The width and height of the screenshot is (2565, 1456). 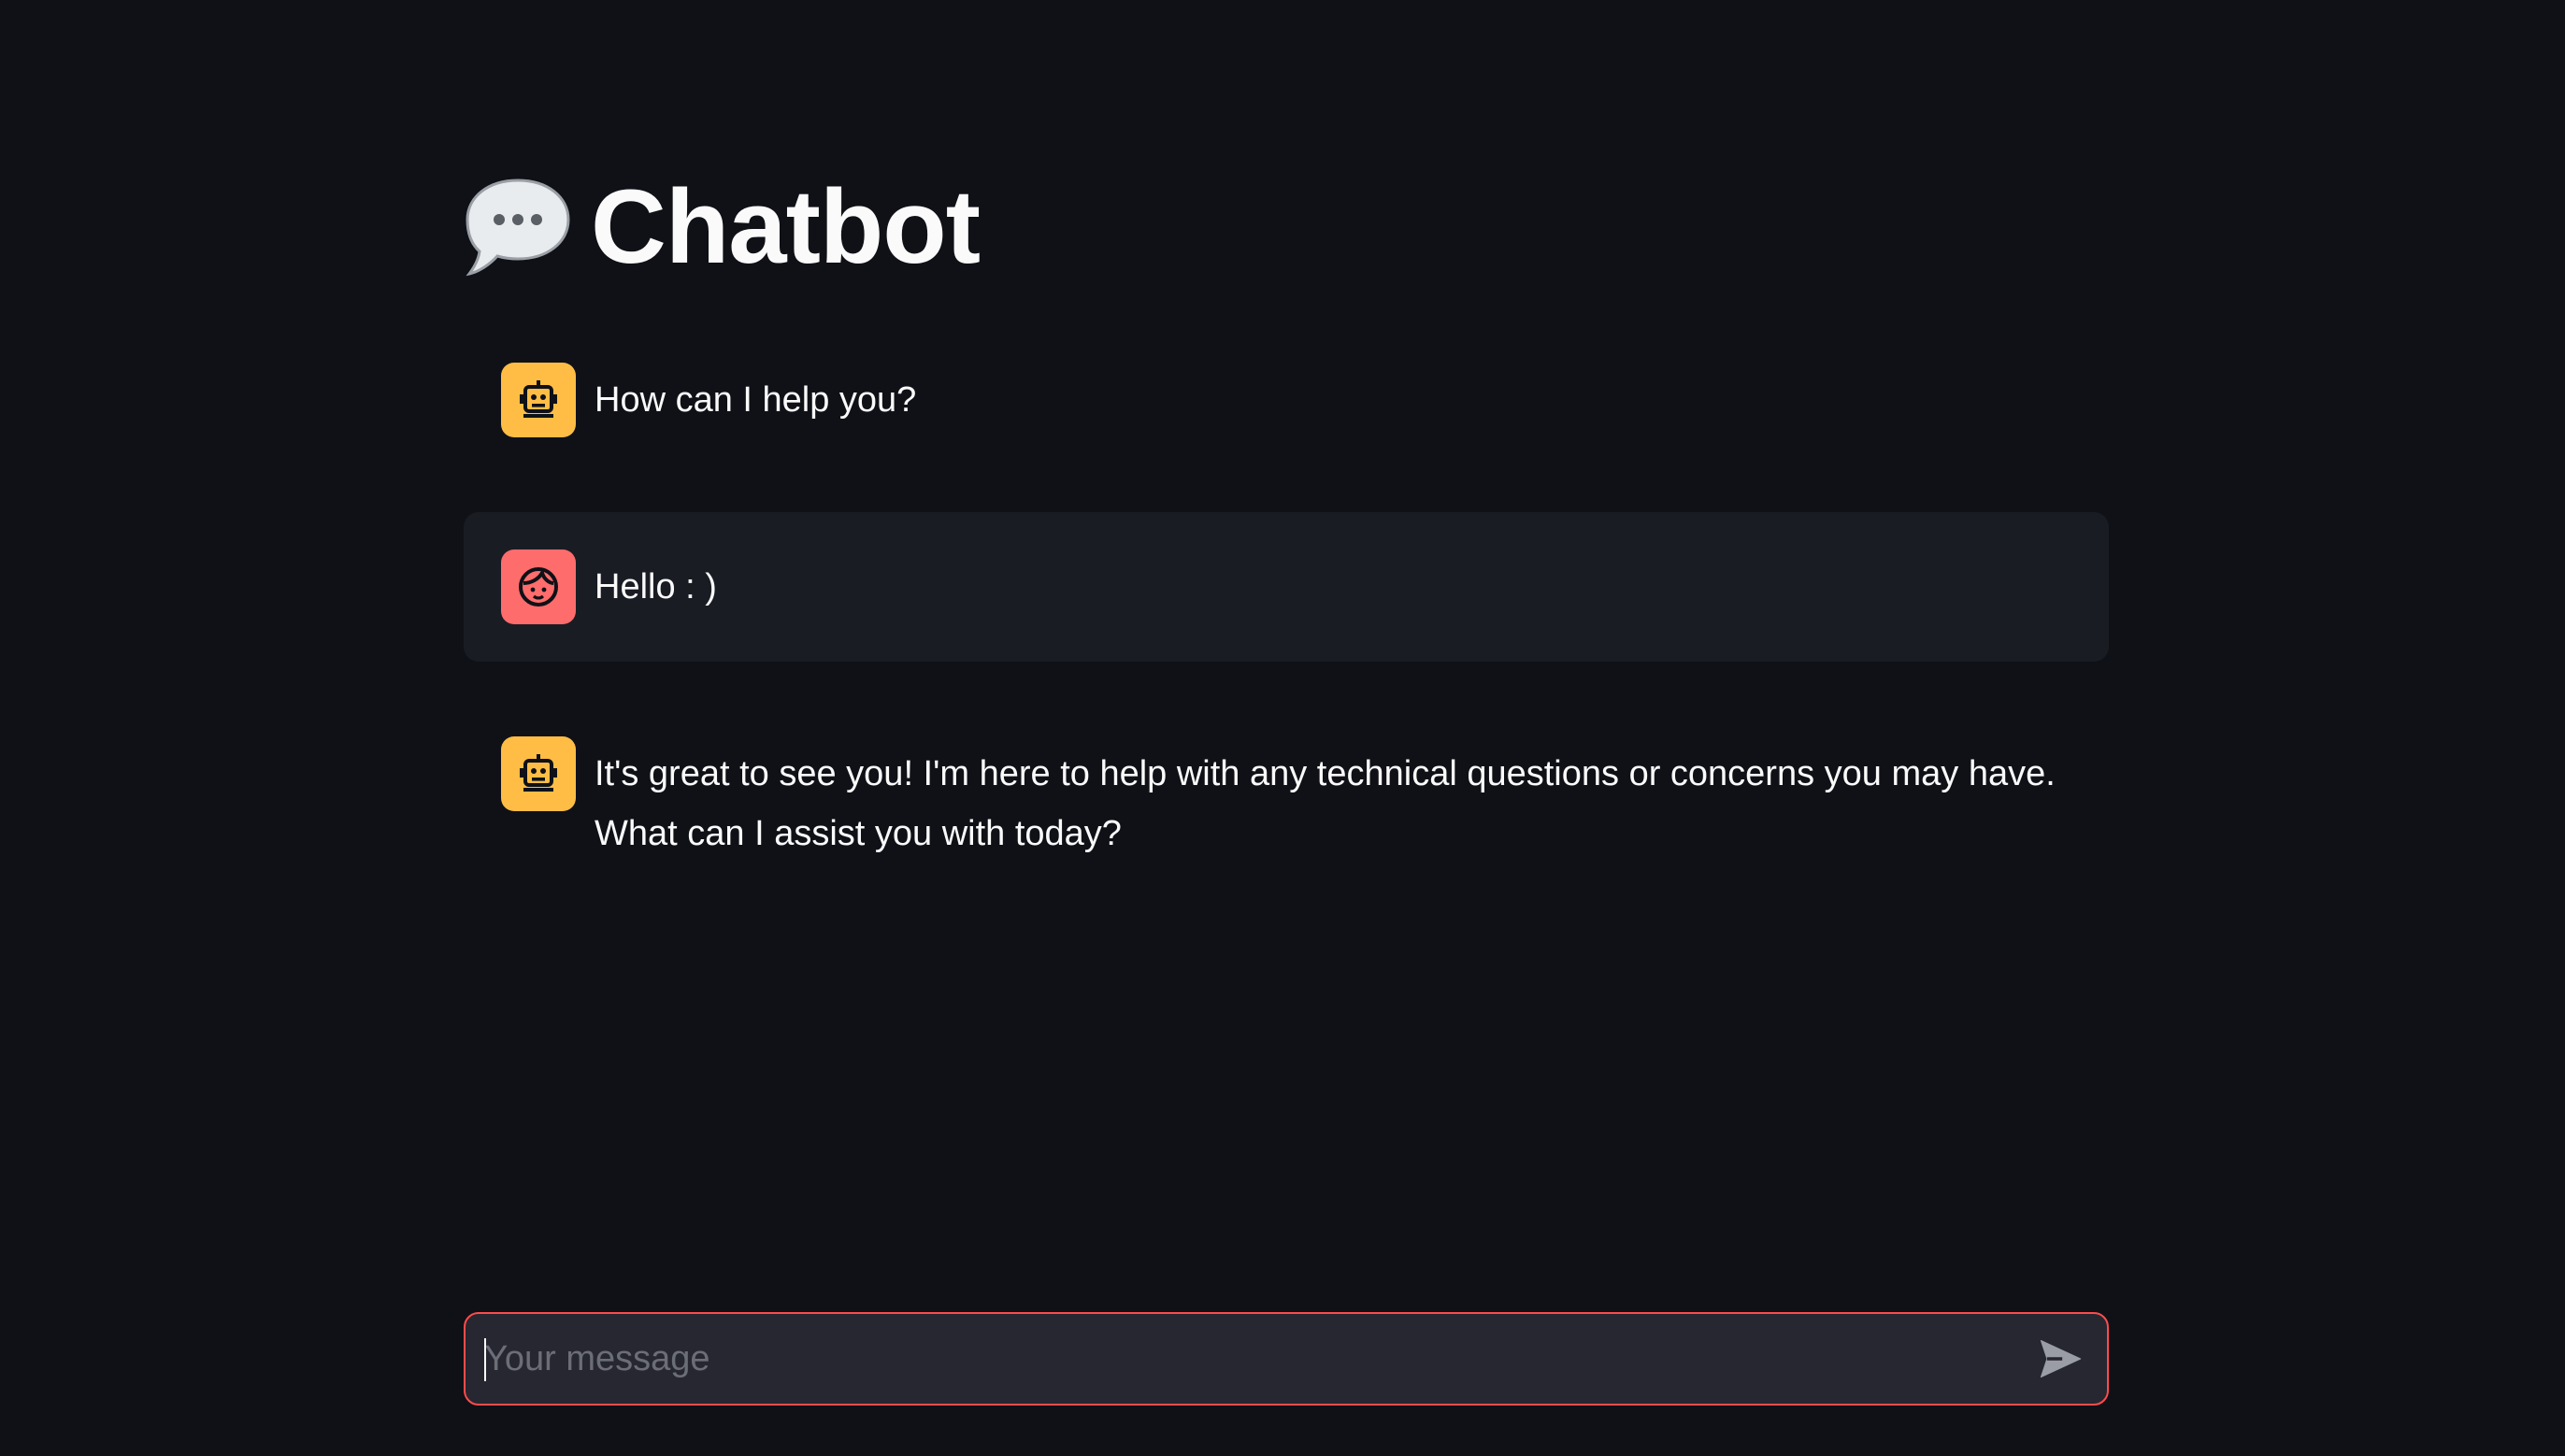 What do you see at coordinates (518, 227) in the screenshot?
I see `speech-balloon-icon` at bounding box center [518, 227].